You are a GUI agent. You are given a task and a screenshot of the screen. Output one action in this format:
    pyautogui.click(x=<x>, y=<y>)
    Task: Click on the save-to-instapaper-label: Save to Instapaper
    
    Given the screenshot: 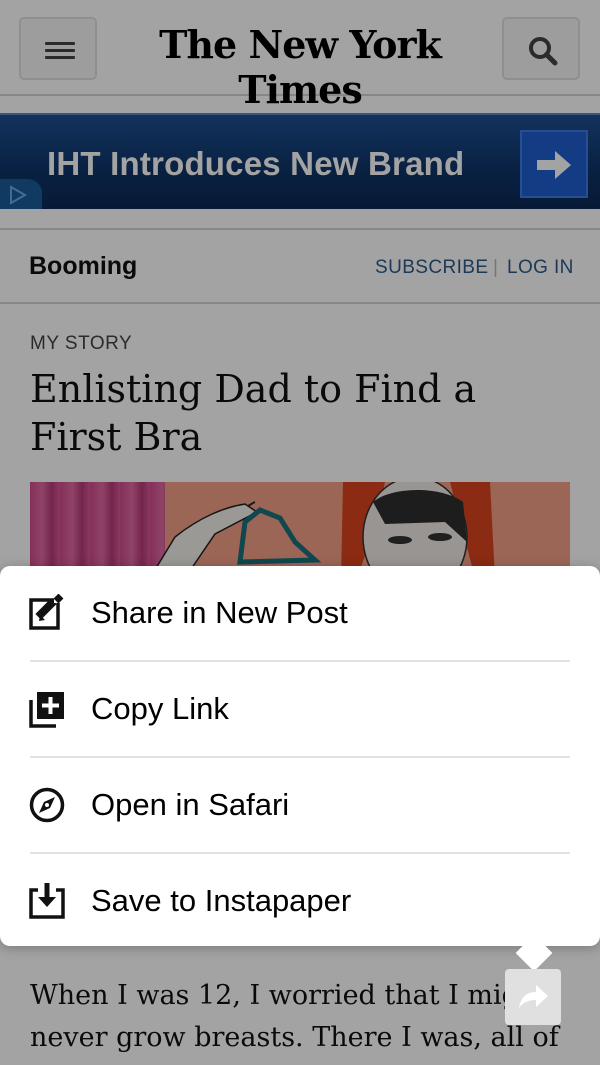 What is the action you would take?
    pyautogui.click(x=221, y=900)
    